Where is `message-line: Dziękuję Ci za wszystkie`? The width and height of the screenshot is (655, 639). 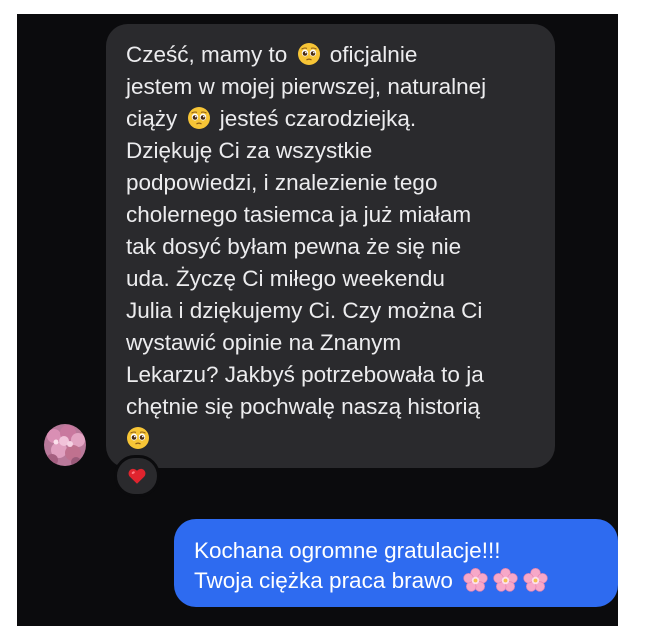
message-line: Dziękuję Ci za wszystkie is located at coordinates (249, 150).